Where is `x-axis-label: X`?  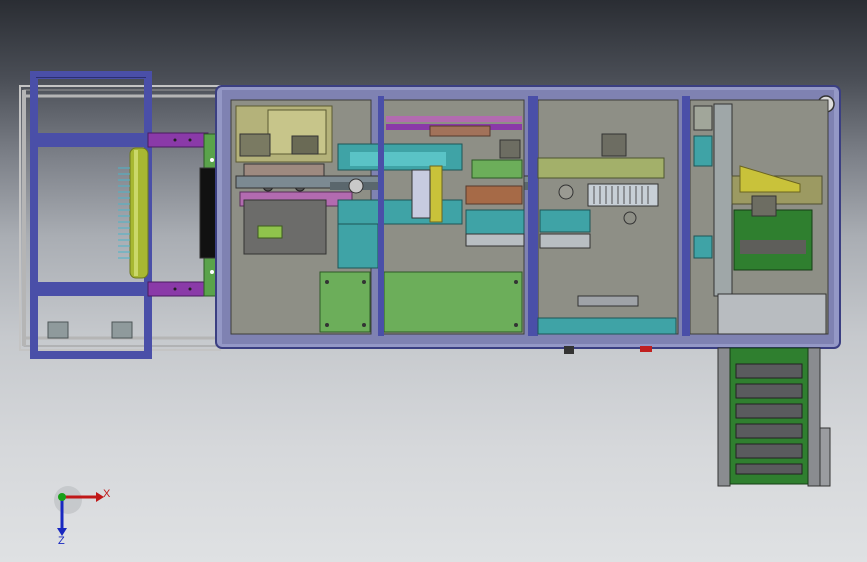
x-axis-label: X is located at coordinates (107, 494).